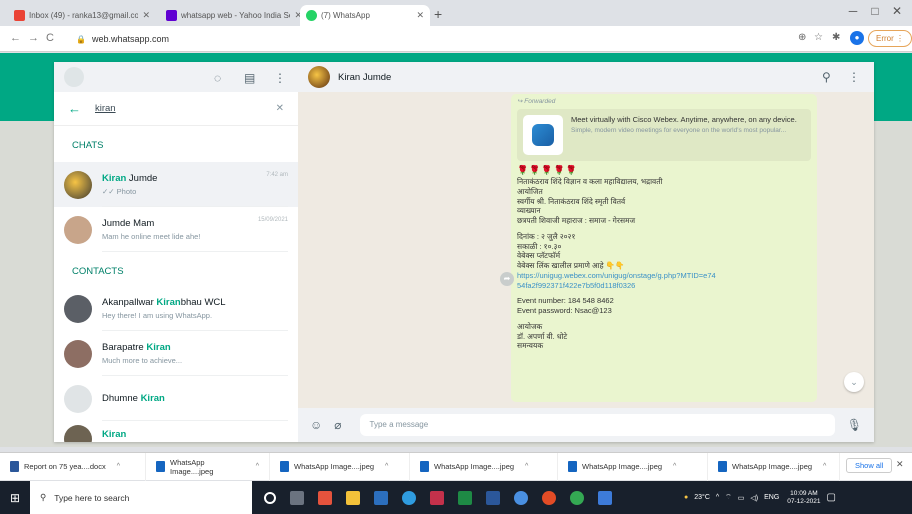 This screenshot has height=514, width=912. Describe the element at coordinates (73, 466) in the screenshot. I see `download-item: Report on 75 yea....docx ^` at that location.